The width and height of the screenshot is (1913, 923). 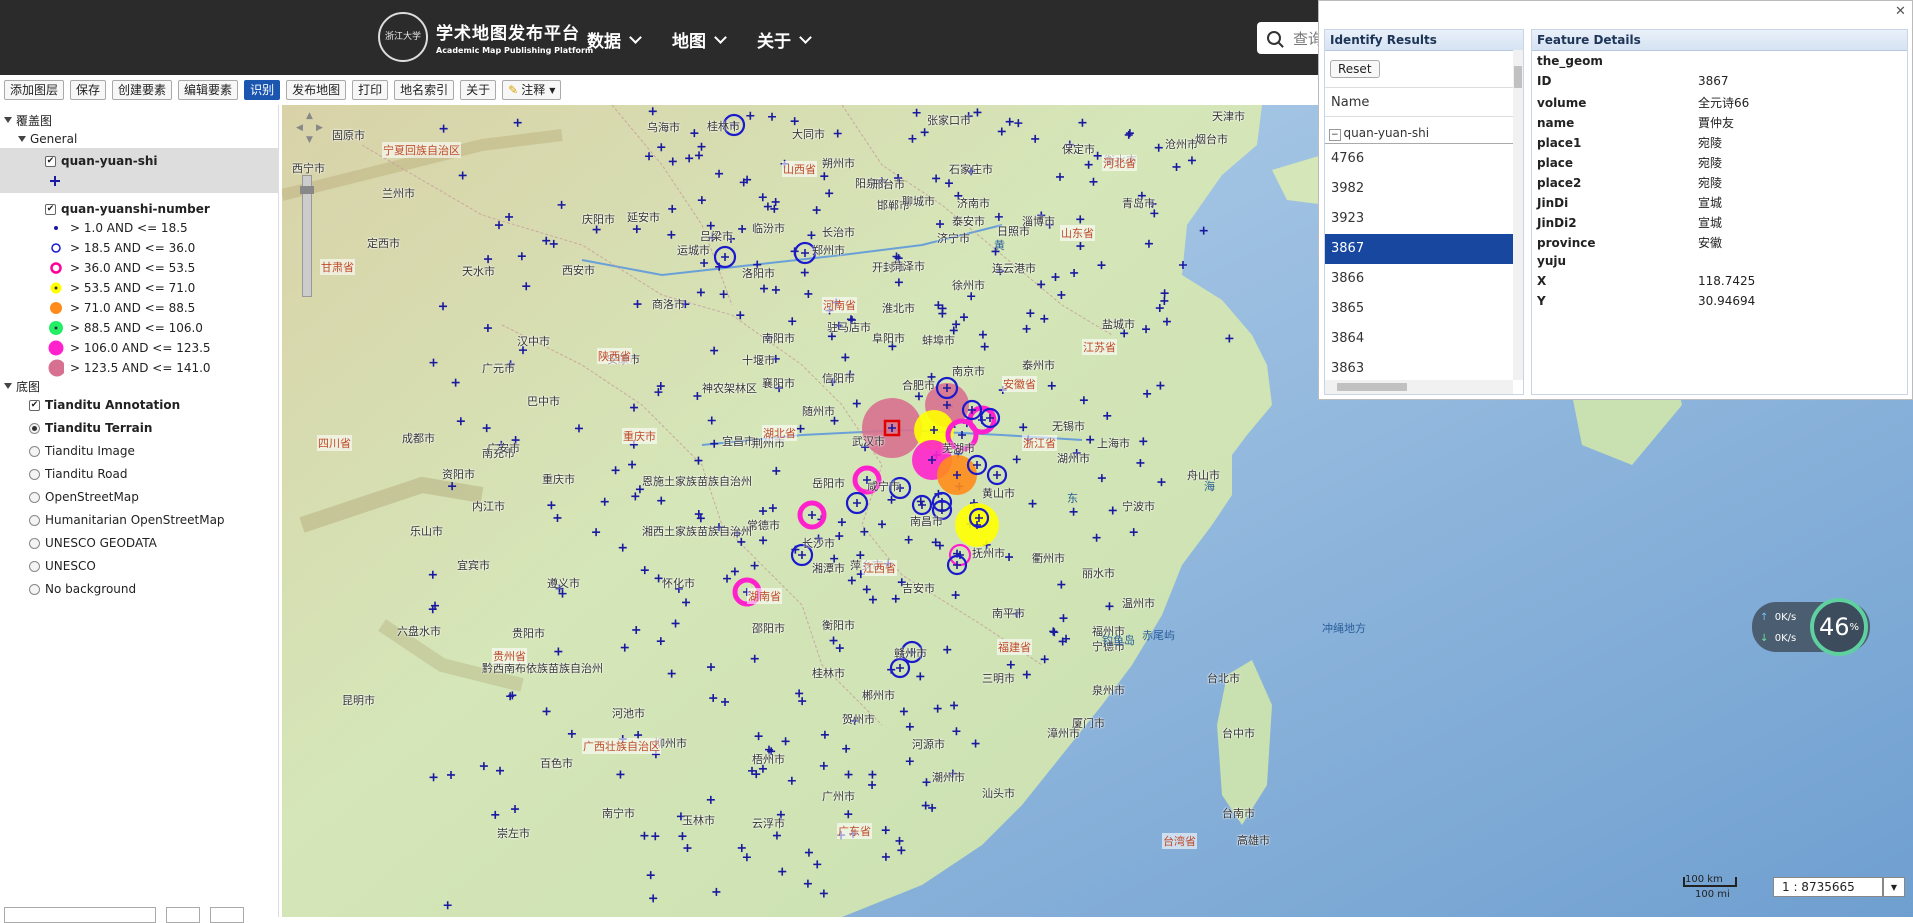 I want to click on pan-right-icon: ▶, so click(x=319, y=128).